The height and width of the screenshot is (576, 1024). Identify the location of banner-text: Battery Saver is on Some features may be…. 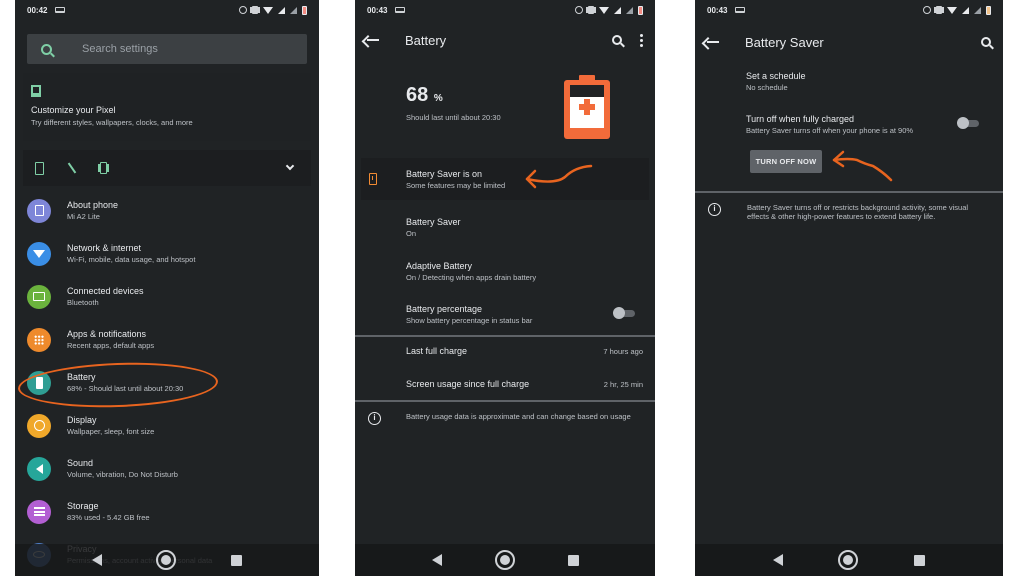
(455, 179).